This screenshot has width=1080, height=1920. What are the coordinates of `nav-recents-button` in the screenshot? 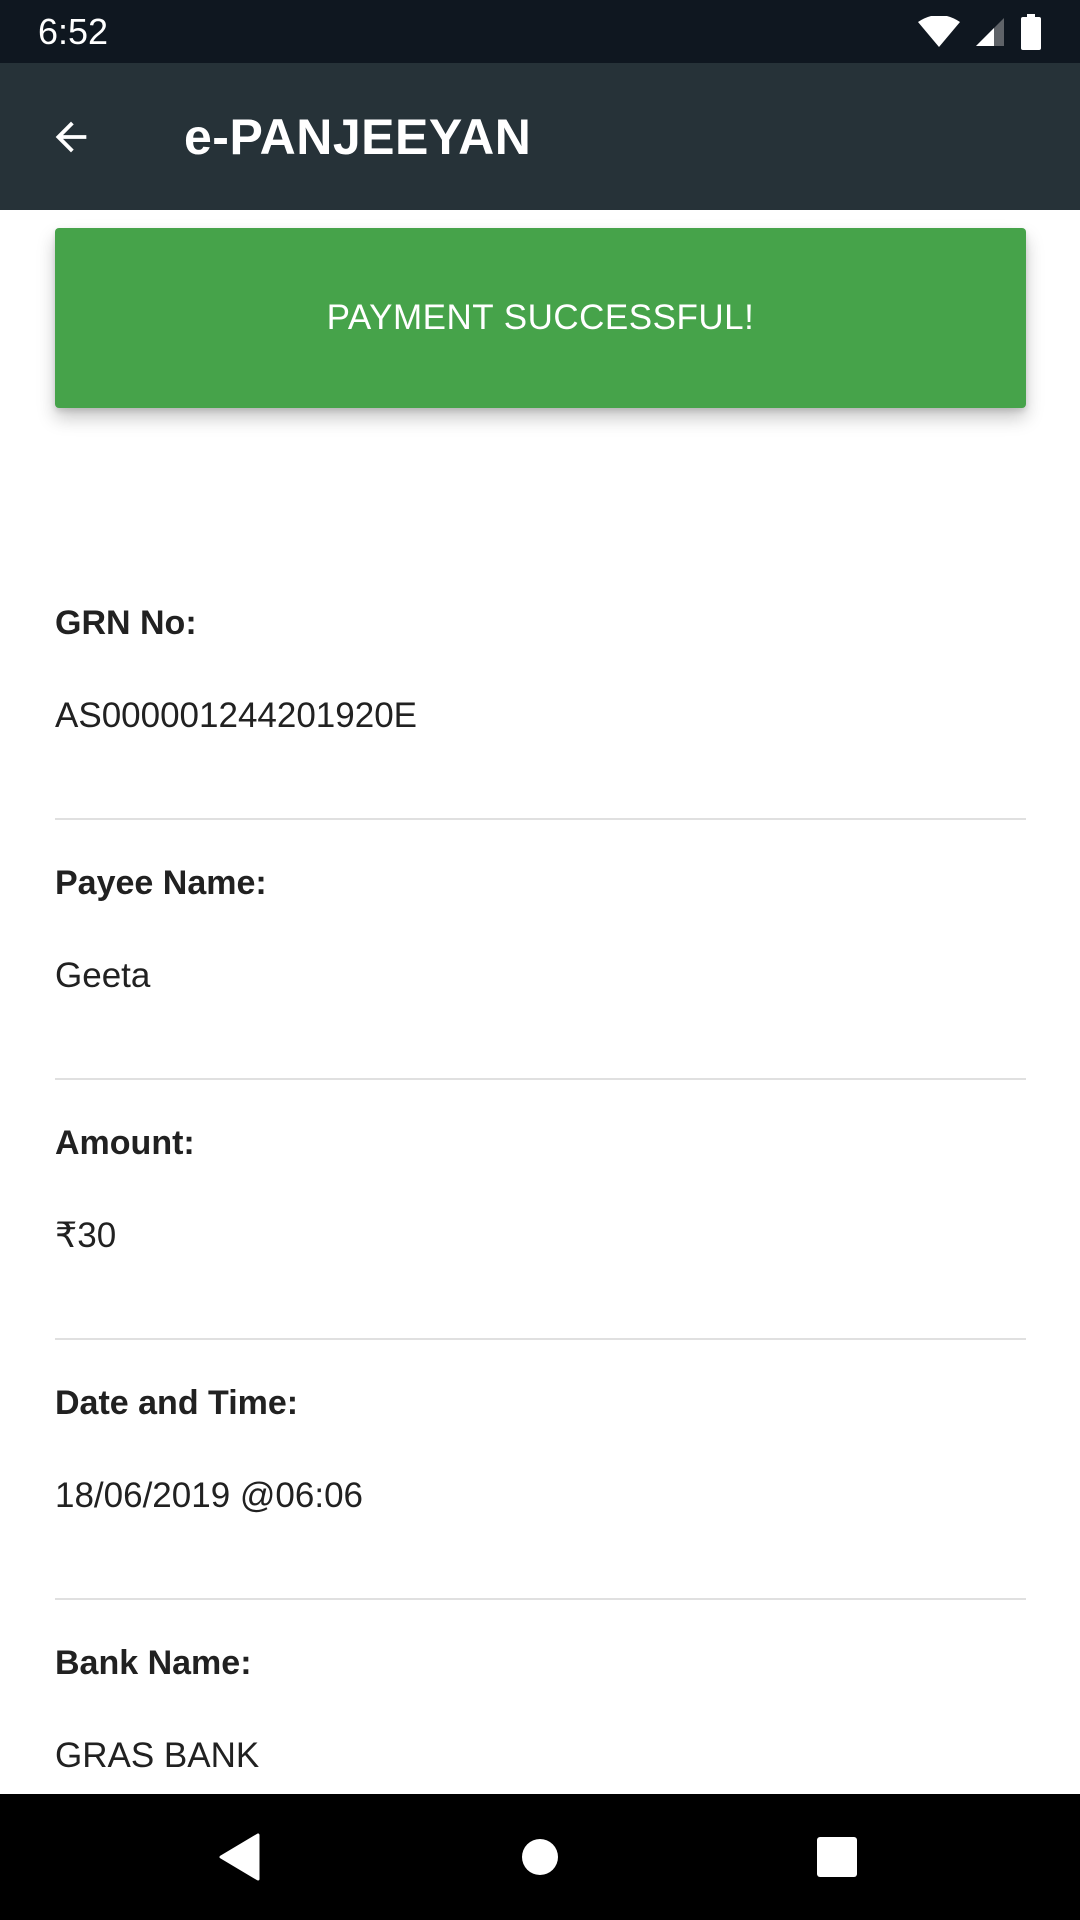 It's located at (837, 1857).